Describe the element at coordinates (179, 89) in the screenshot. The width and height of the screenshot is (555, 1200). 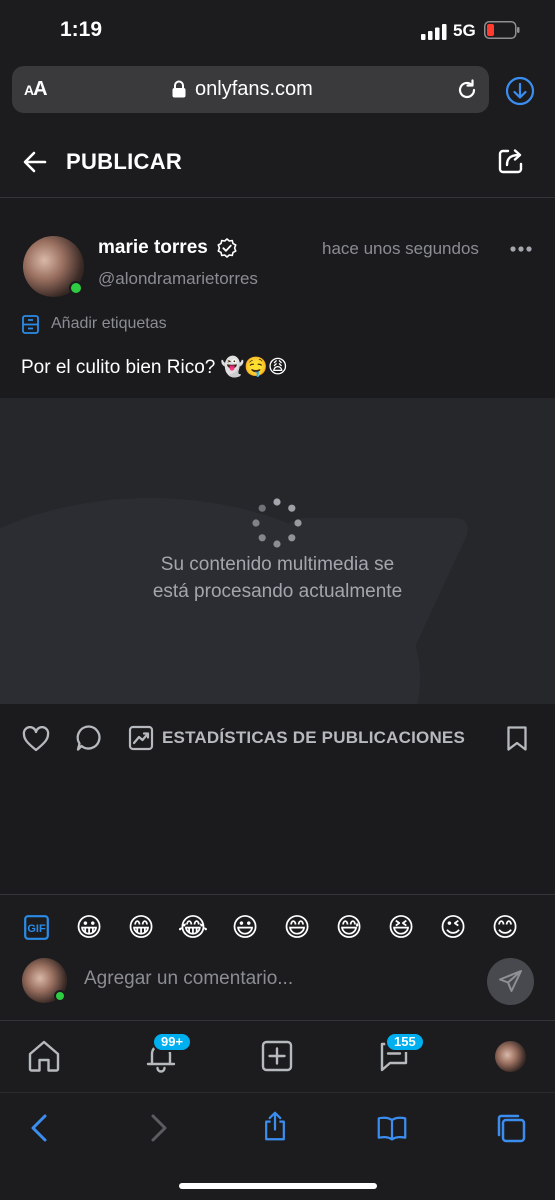
I see `lock-icon` at that location.